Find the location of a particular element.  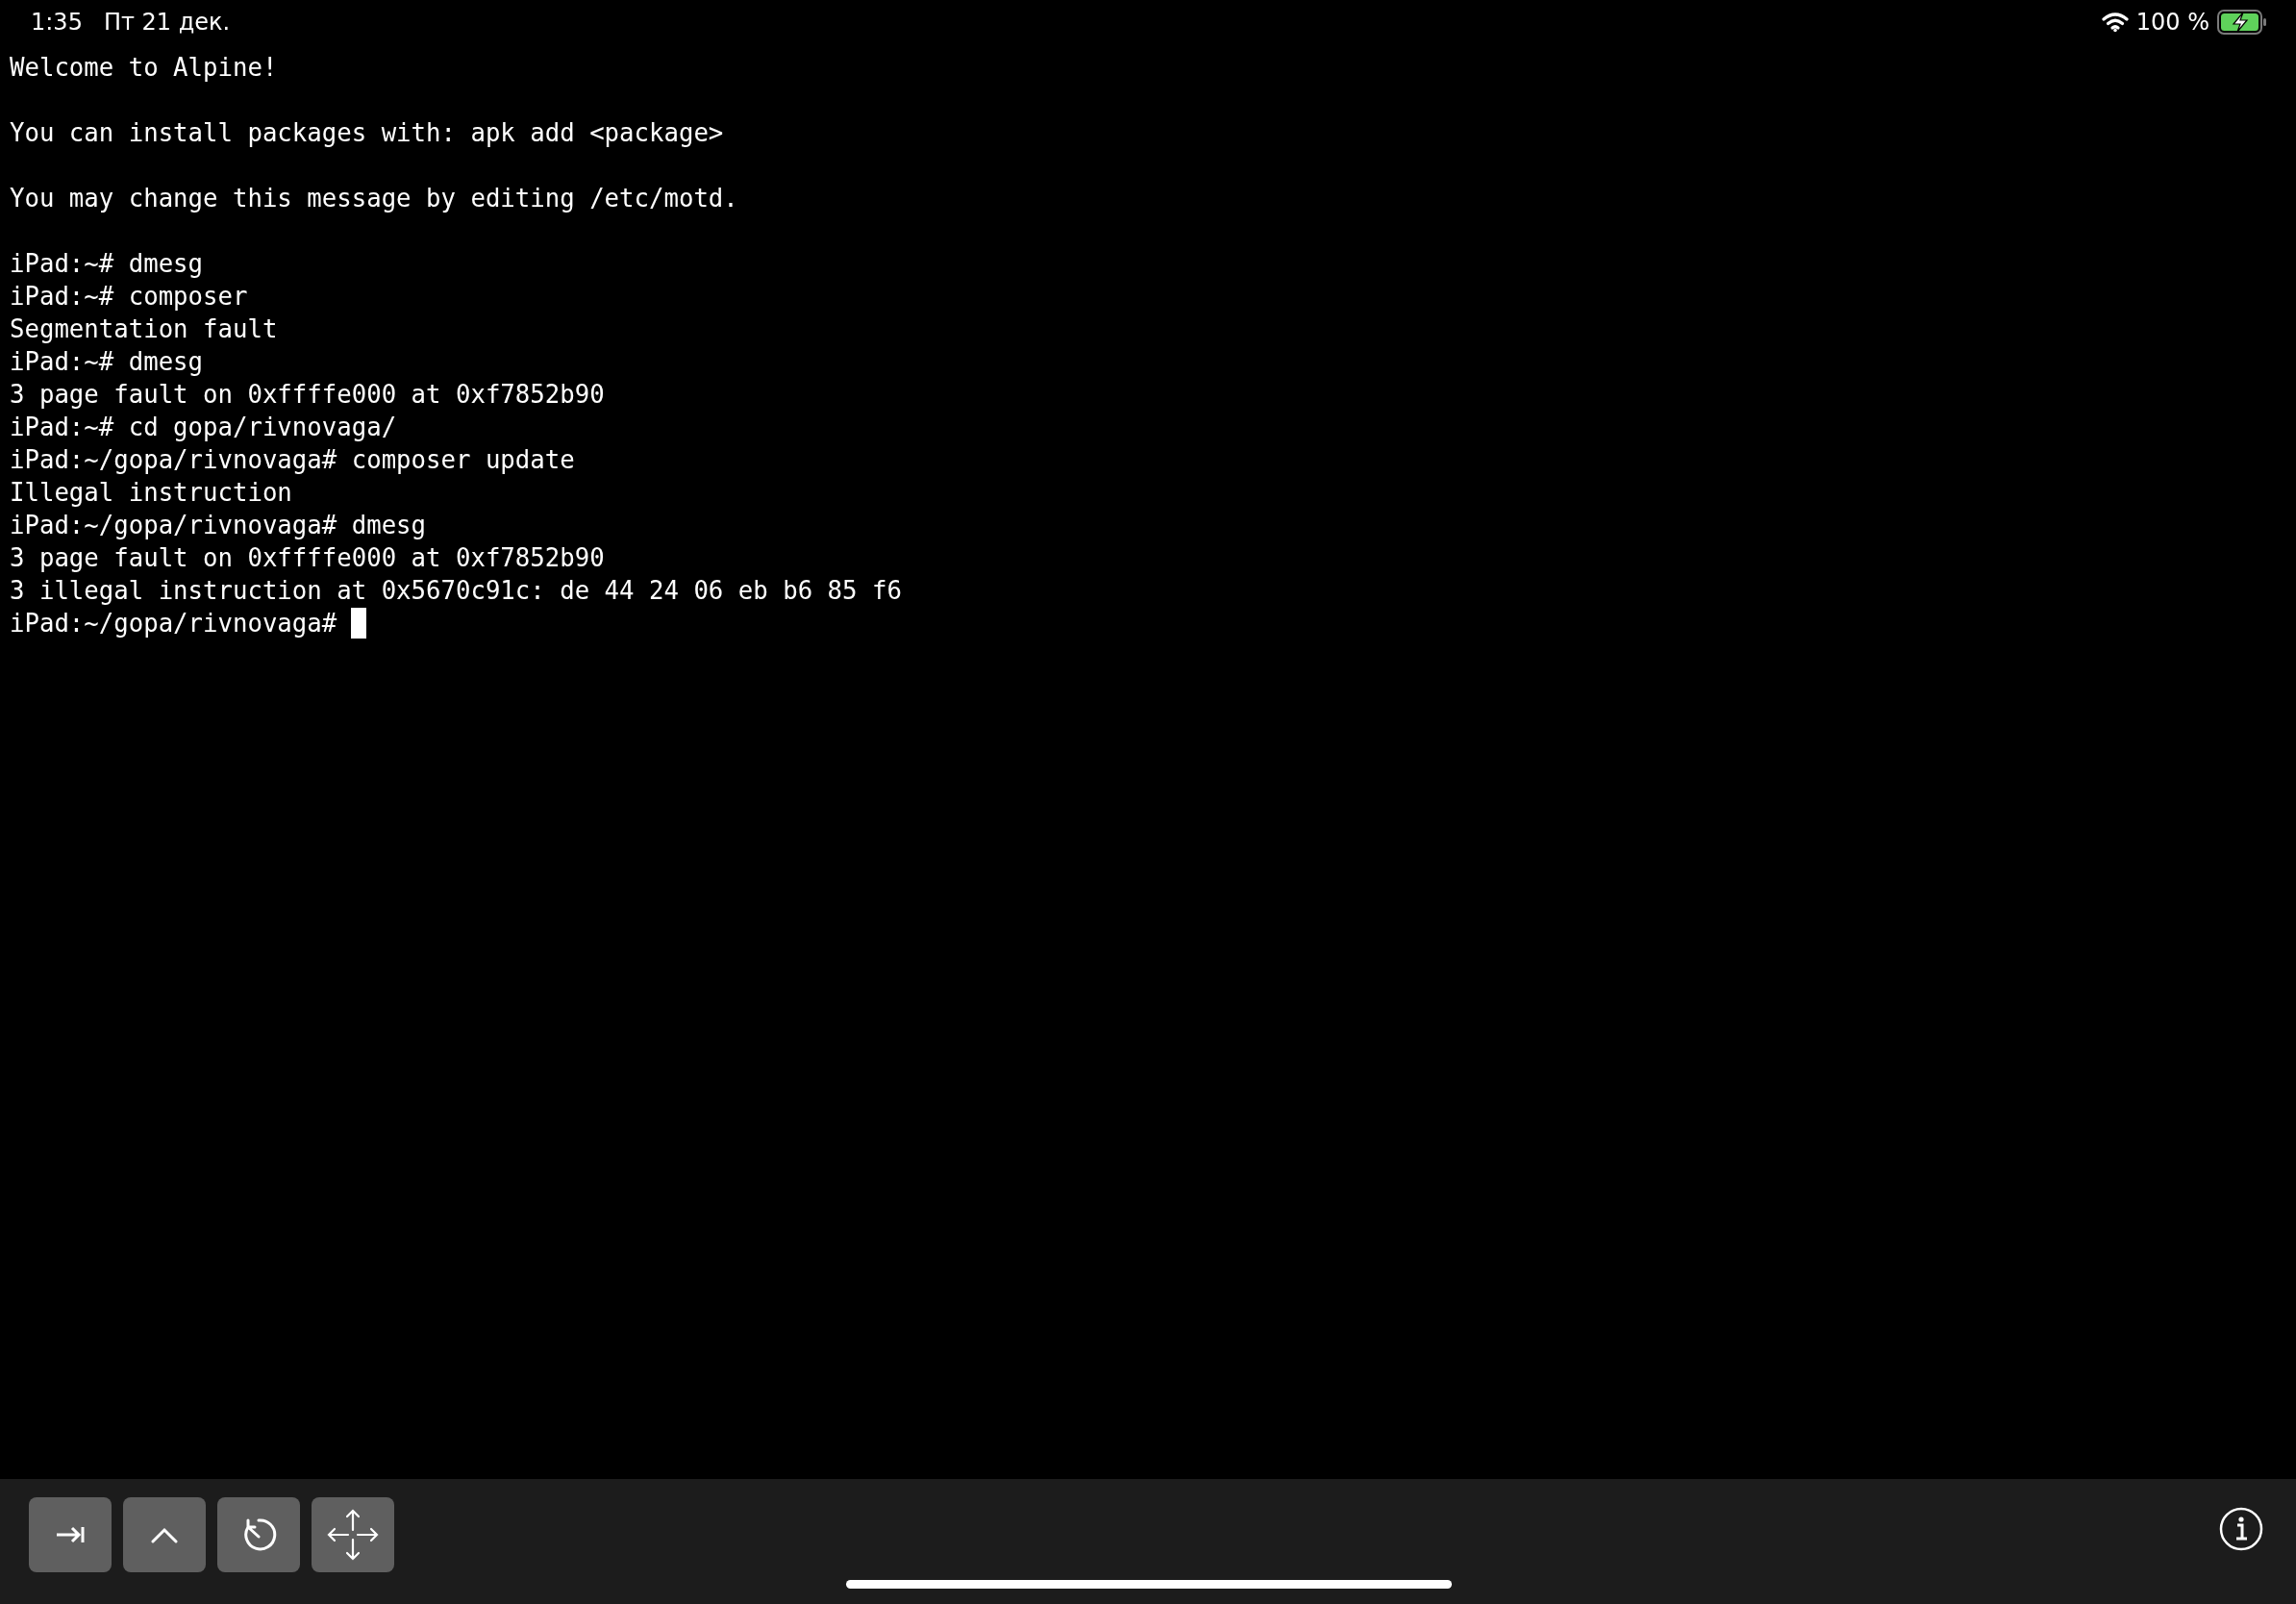

caret-up-icon is located at coordinates (164, 1534).